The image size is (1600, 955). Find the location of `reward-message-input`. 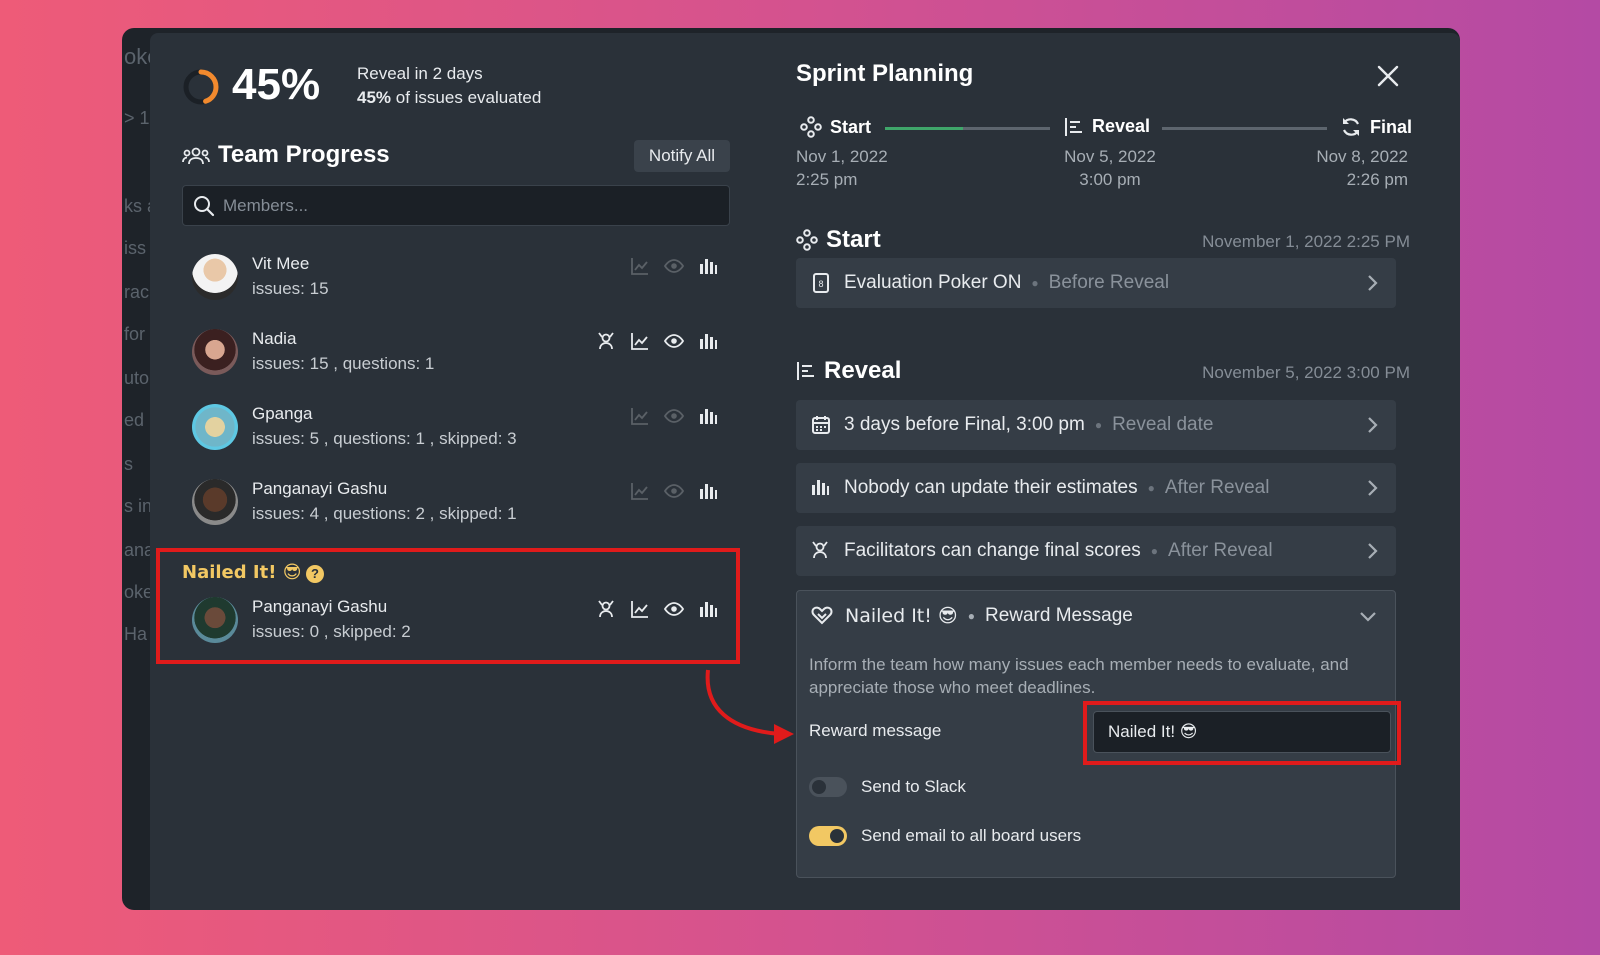

reward-message-input is located at coordinates (1242, 732).